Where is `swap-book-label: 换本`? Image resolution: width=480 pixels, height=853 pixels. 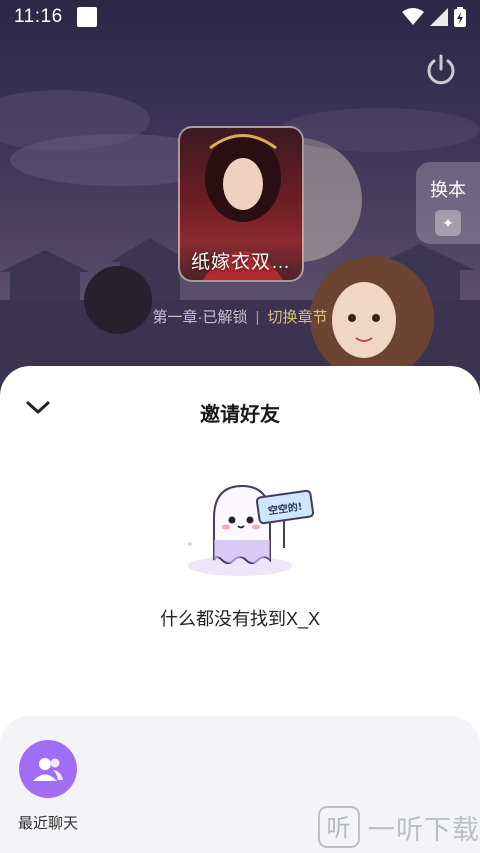 swap-book-label: 换本 is located at coordinates (448, 190).